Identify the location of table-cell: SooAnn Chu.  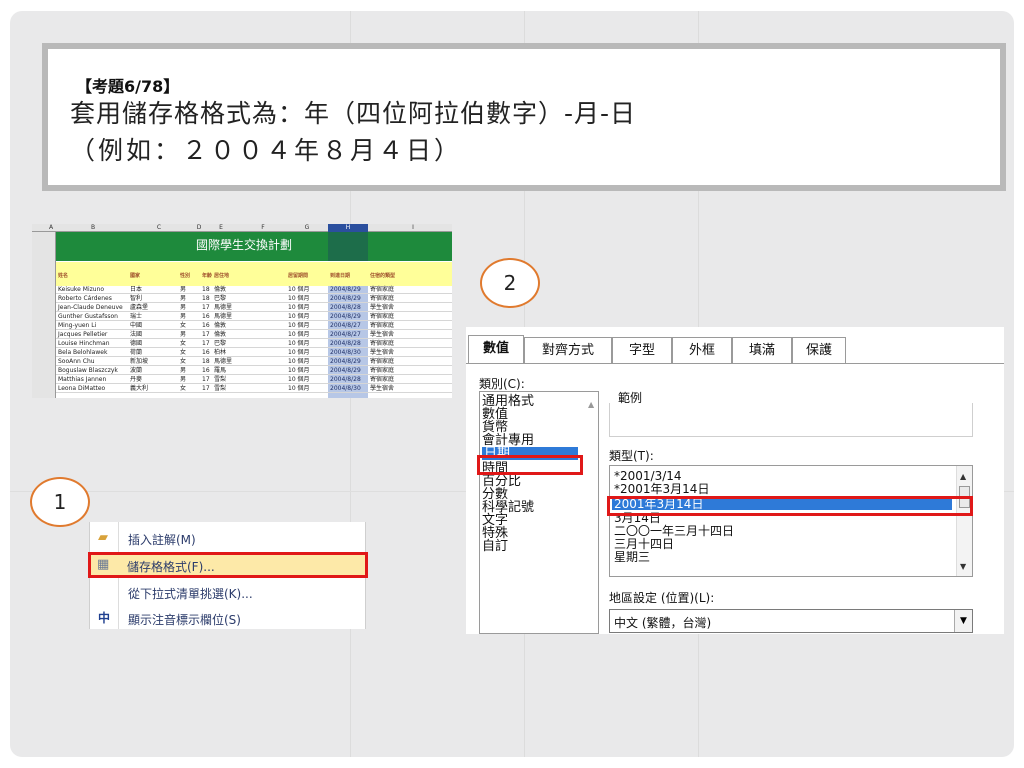
(76, 361).